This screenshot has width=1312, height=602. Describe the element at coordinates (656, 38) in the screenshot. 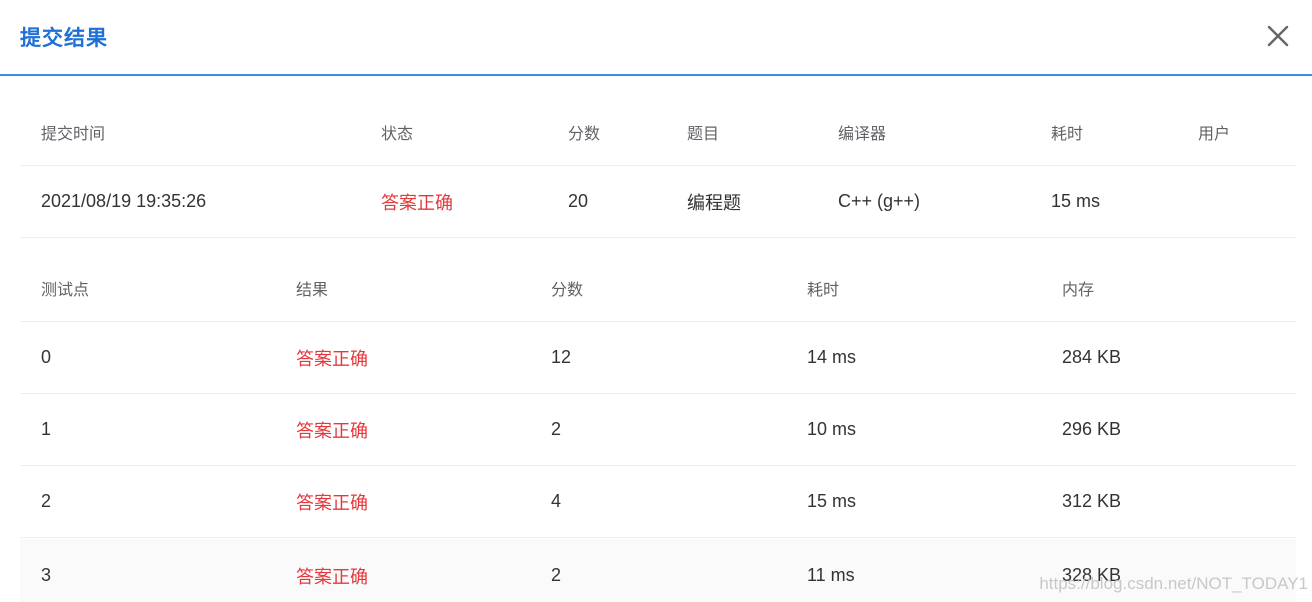

I see `dialog-header: 提交结果` at that location.